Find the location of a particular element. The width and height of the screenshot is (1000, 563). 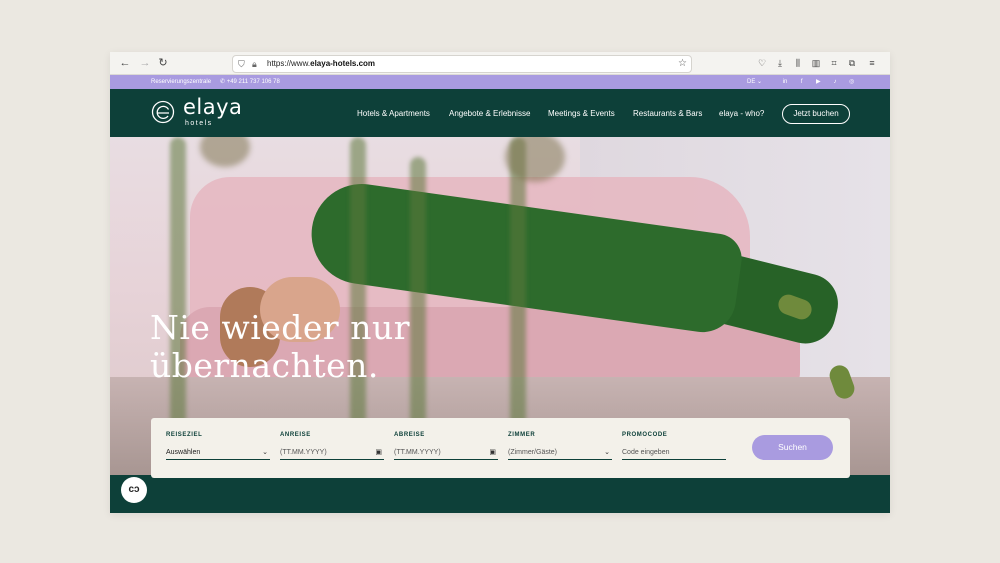

social-links: in f ▶ ♪ ◎ is located at coordinates (821, 82).